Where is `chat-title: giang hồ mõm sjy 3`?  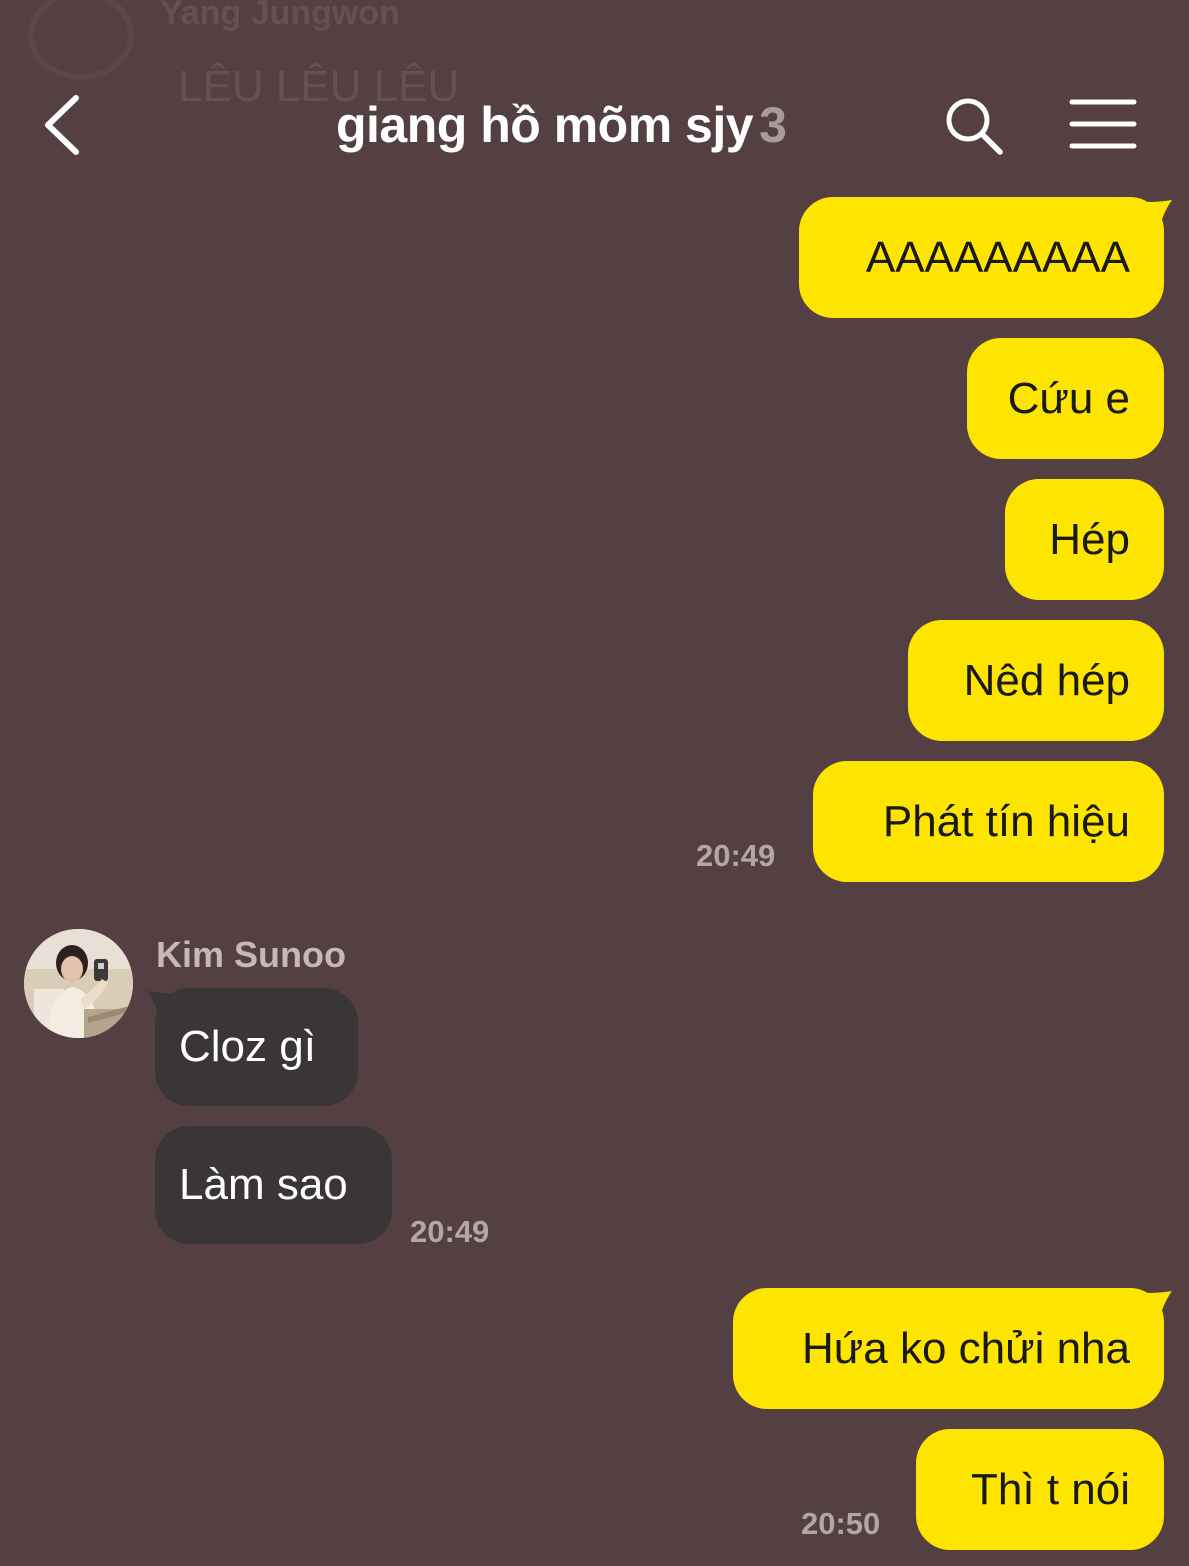
chat-title: giang hồ mõm sjy 3 is located at coordinates (561, 125).